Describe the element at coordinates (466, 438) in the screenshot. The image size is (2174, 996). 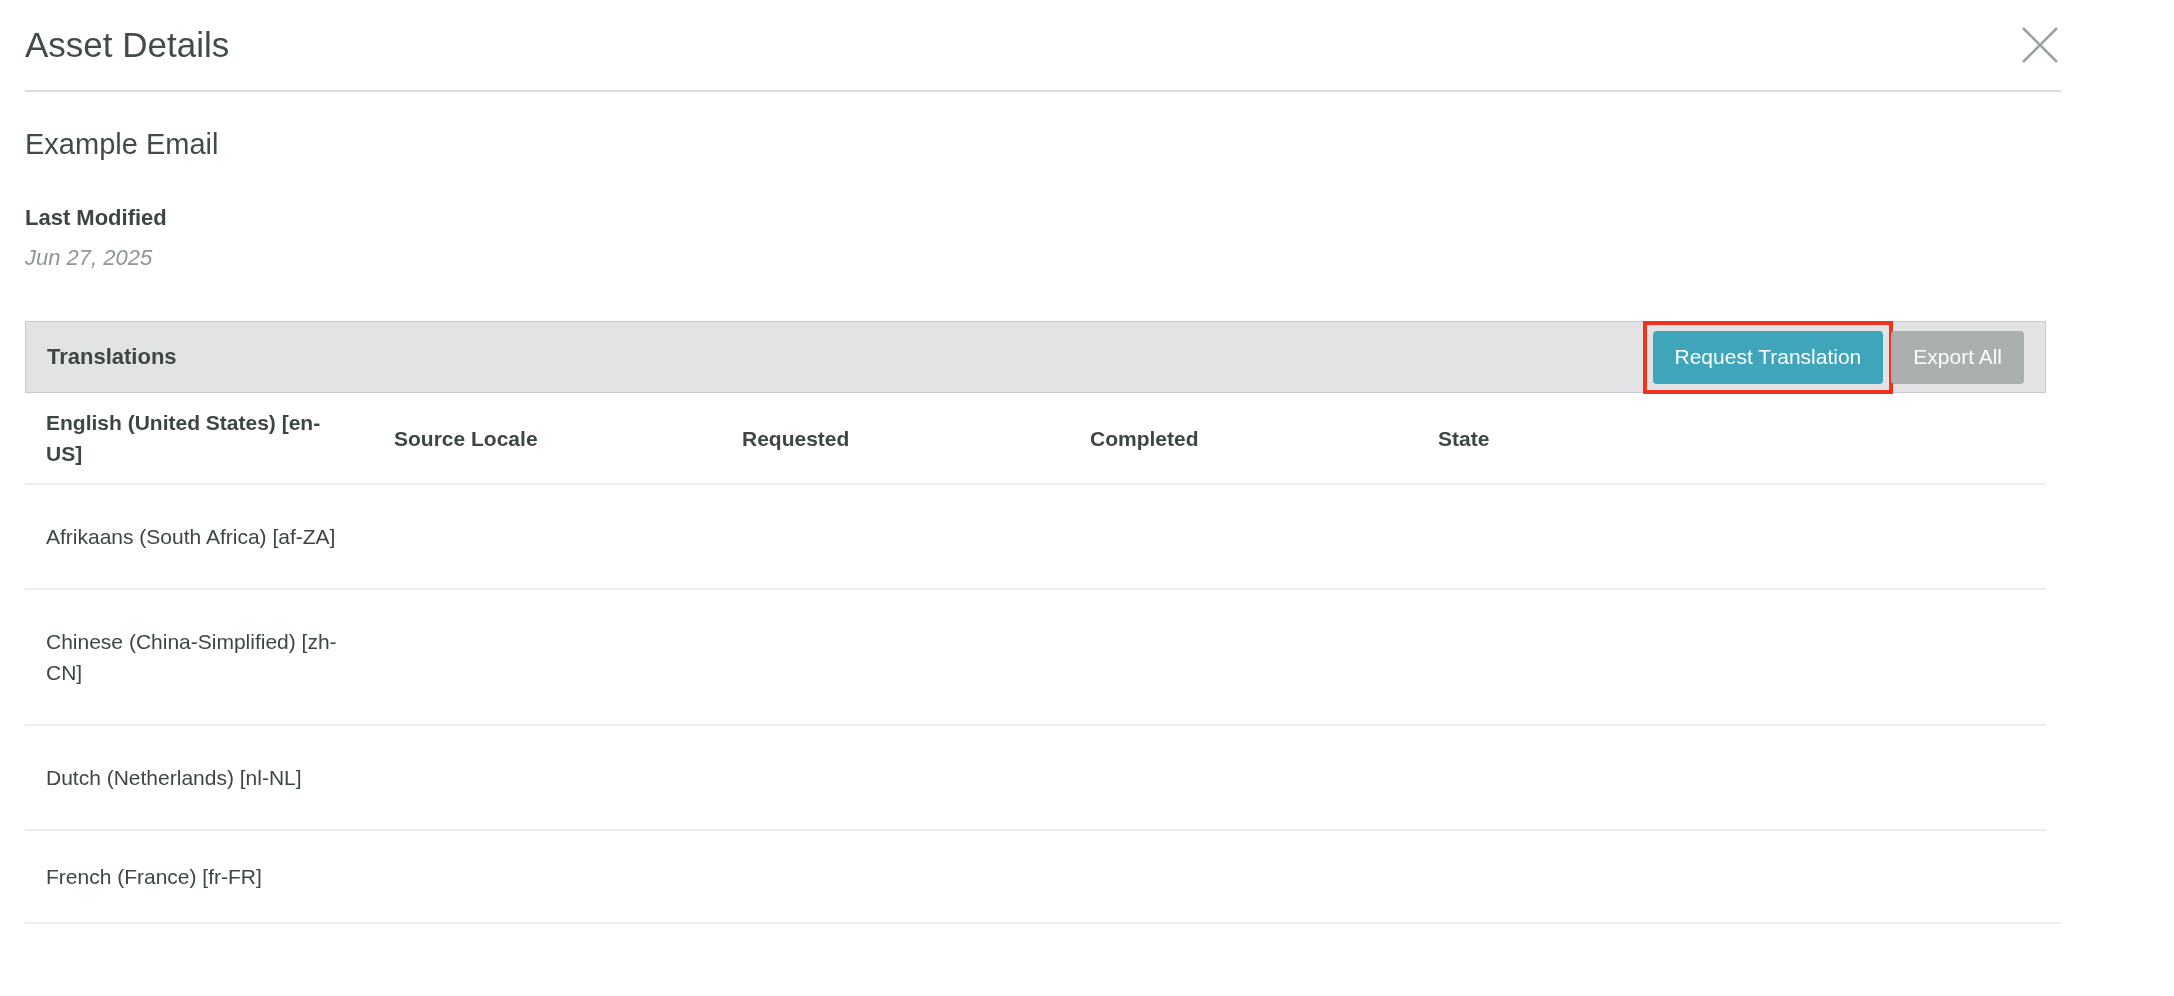
I see `column-header: Source Locale` at that location.